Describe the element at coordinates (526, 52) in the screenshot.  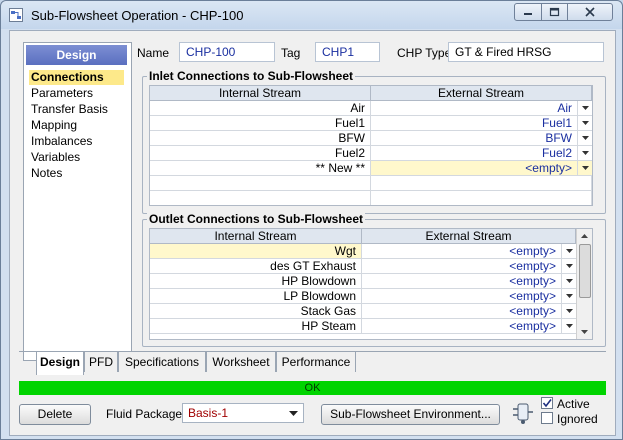
I see `chp-type-field: GT & Fired HRSG` at that location.